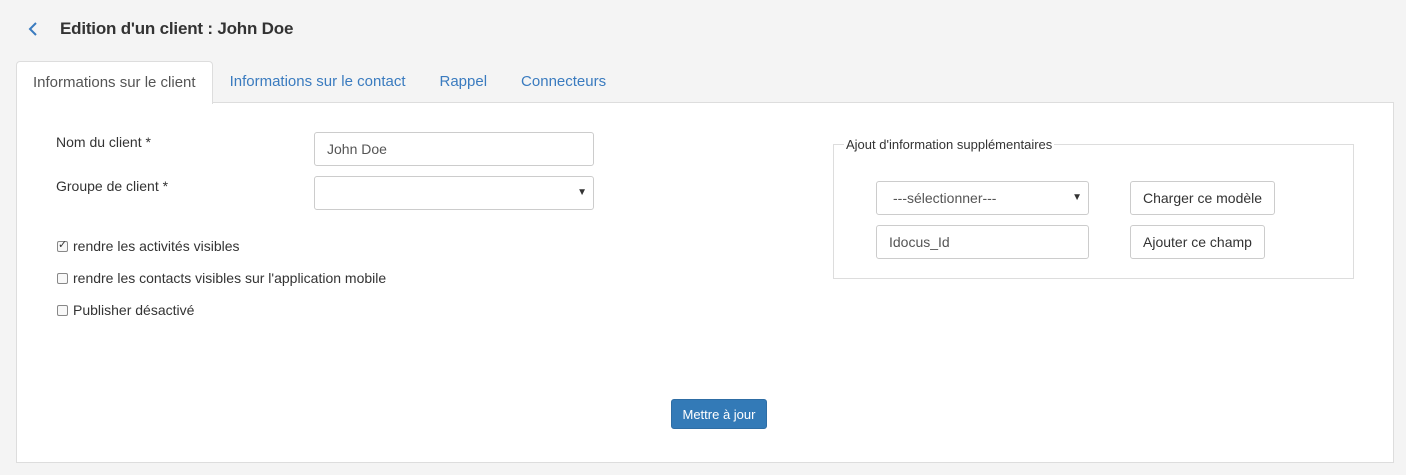 Image resolution: width=1406 pixels, height=475 pixels. I want to click on client-group-select: ▼, so click(454, 193).